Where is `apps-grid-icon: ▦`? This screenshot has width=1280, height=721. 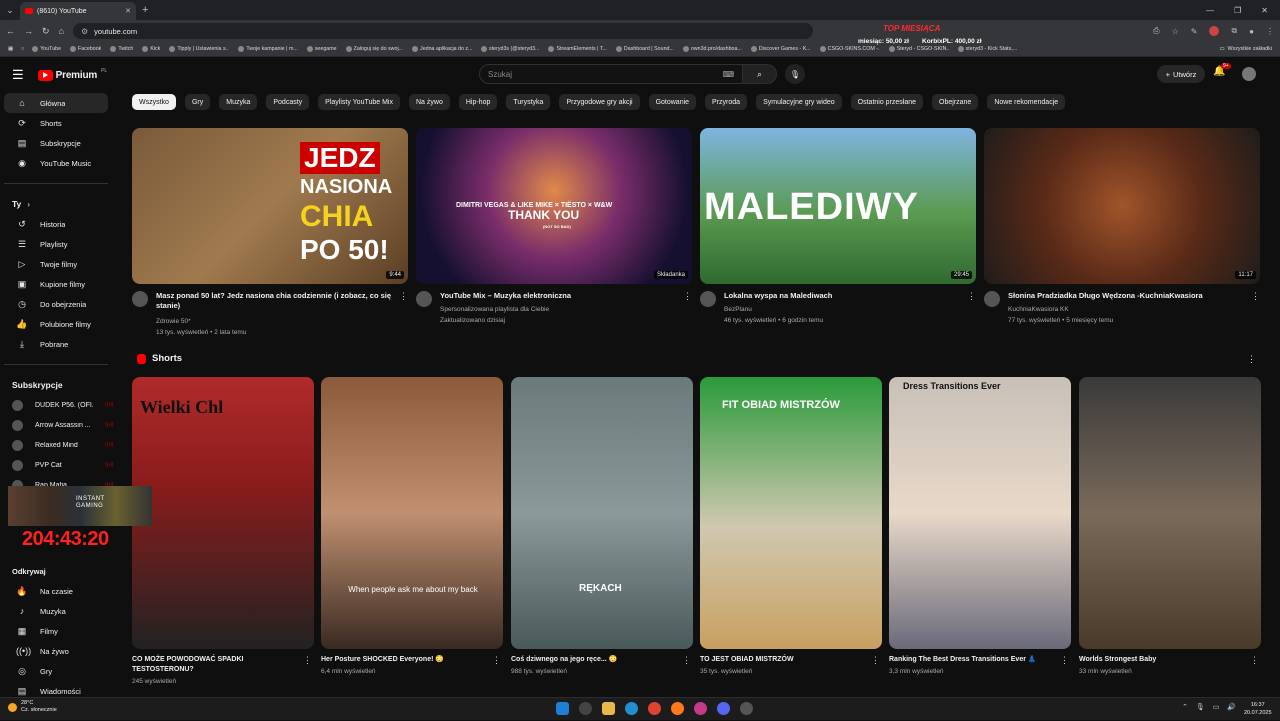 apps-grid-icon: ▦ is located at coordinates (10, 49).